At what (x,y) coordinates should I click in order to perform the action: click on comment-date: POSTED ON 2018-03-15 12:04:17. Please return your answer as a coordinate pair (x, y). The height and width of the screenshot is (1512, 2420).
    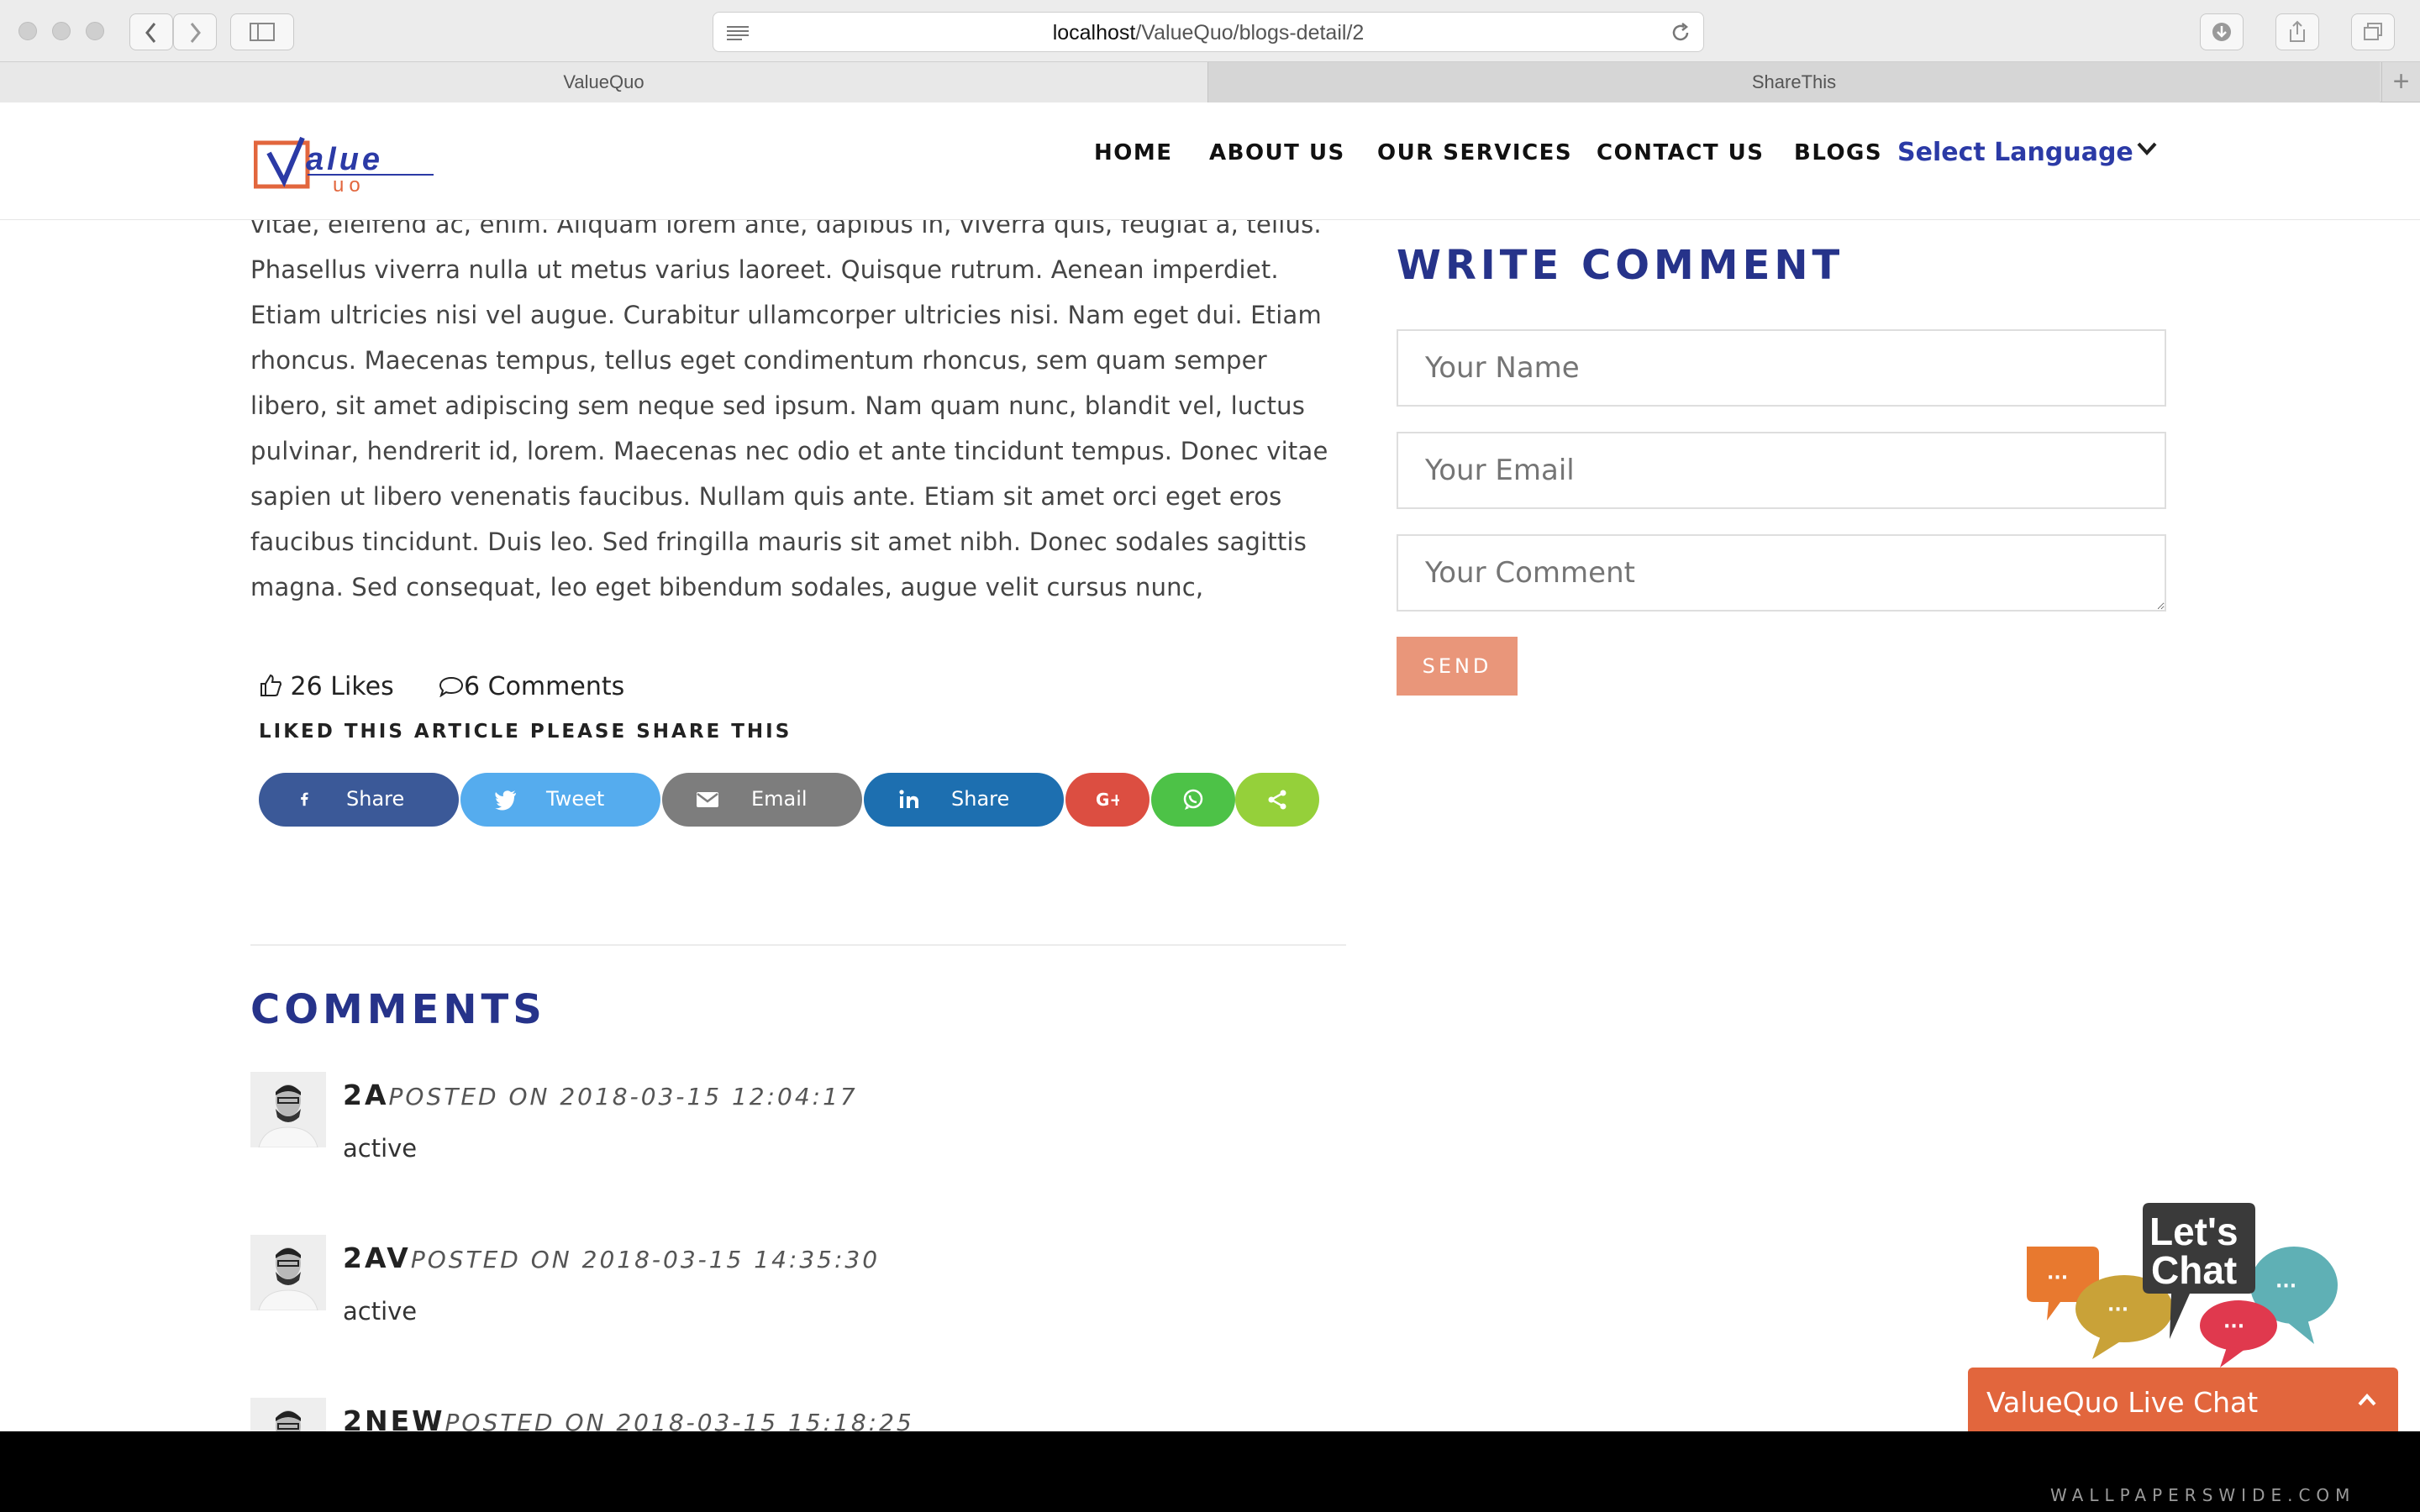
    Looking at the image, I should click on (623, 1096).